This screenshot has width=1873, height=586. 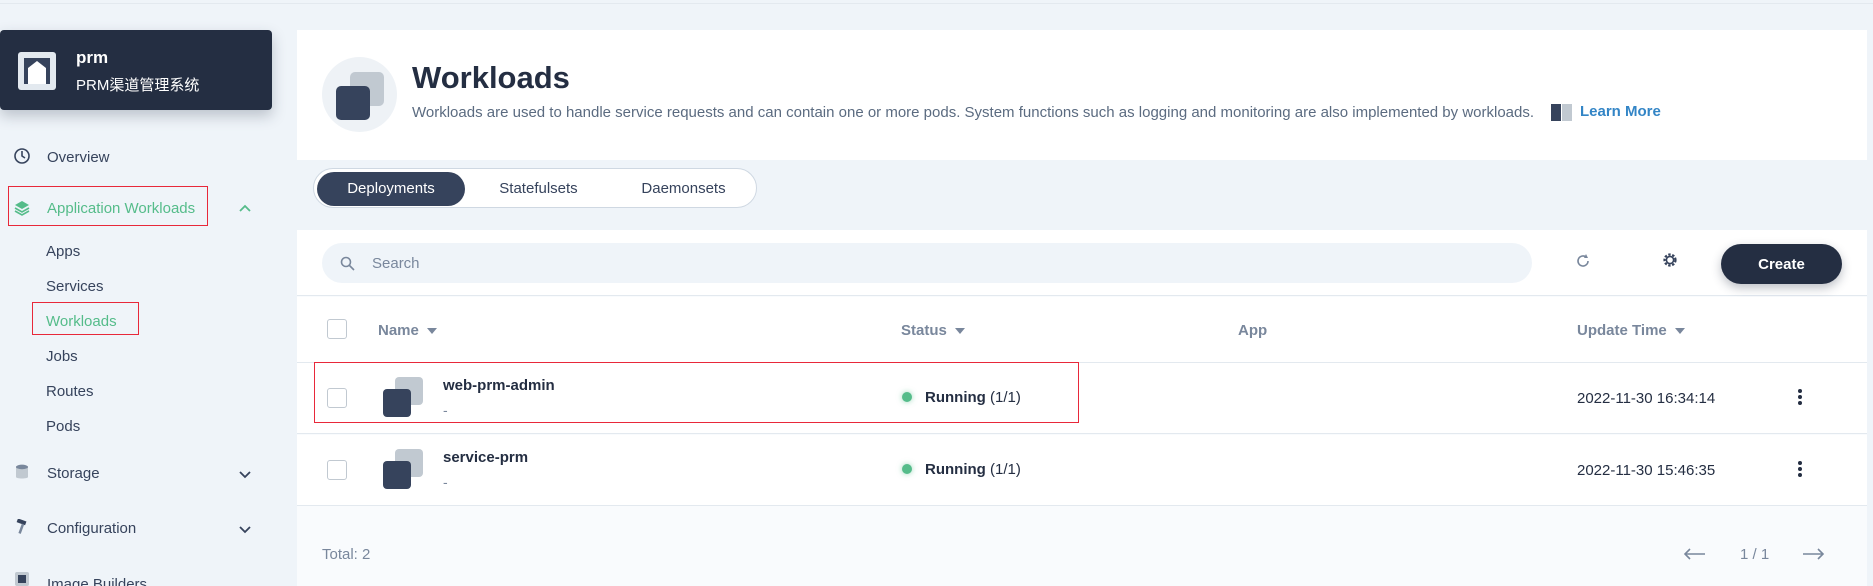 I want to click on project-name: prm, so click(x=92, y=57).